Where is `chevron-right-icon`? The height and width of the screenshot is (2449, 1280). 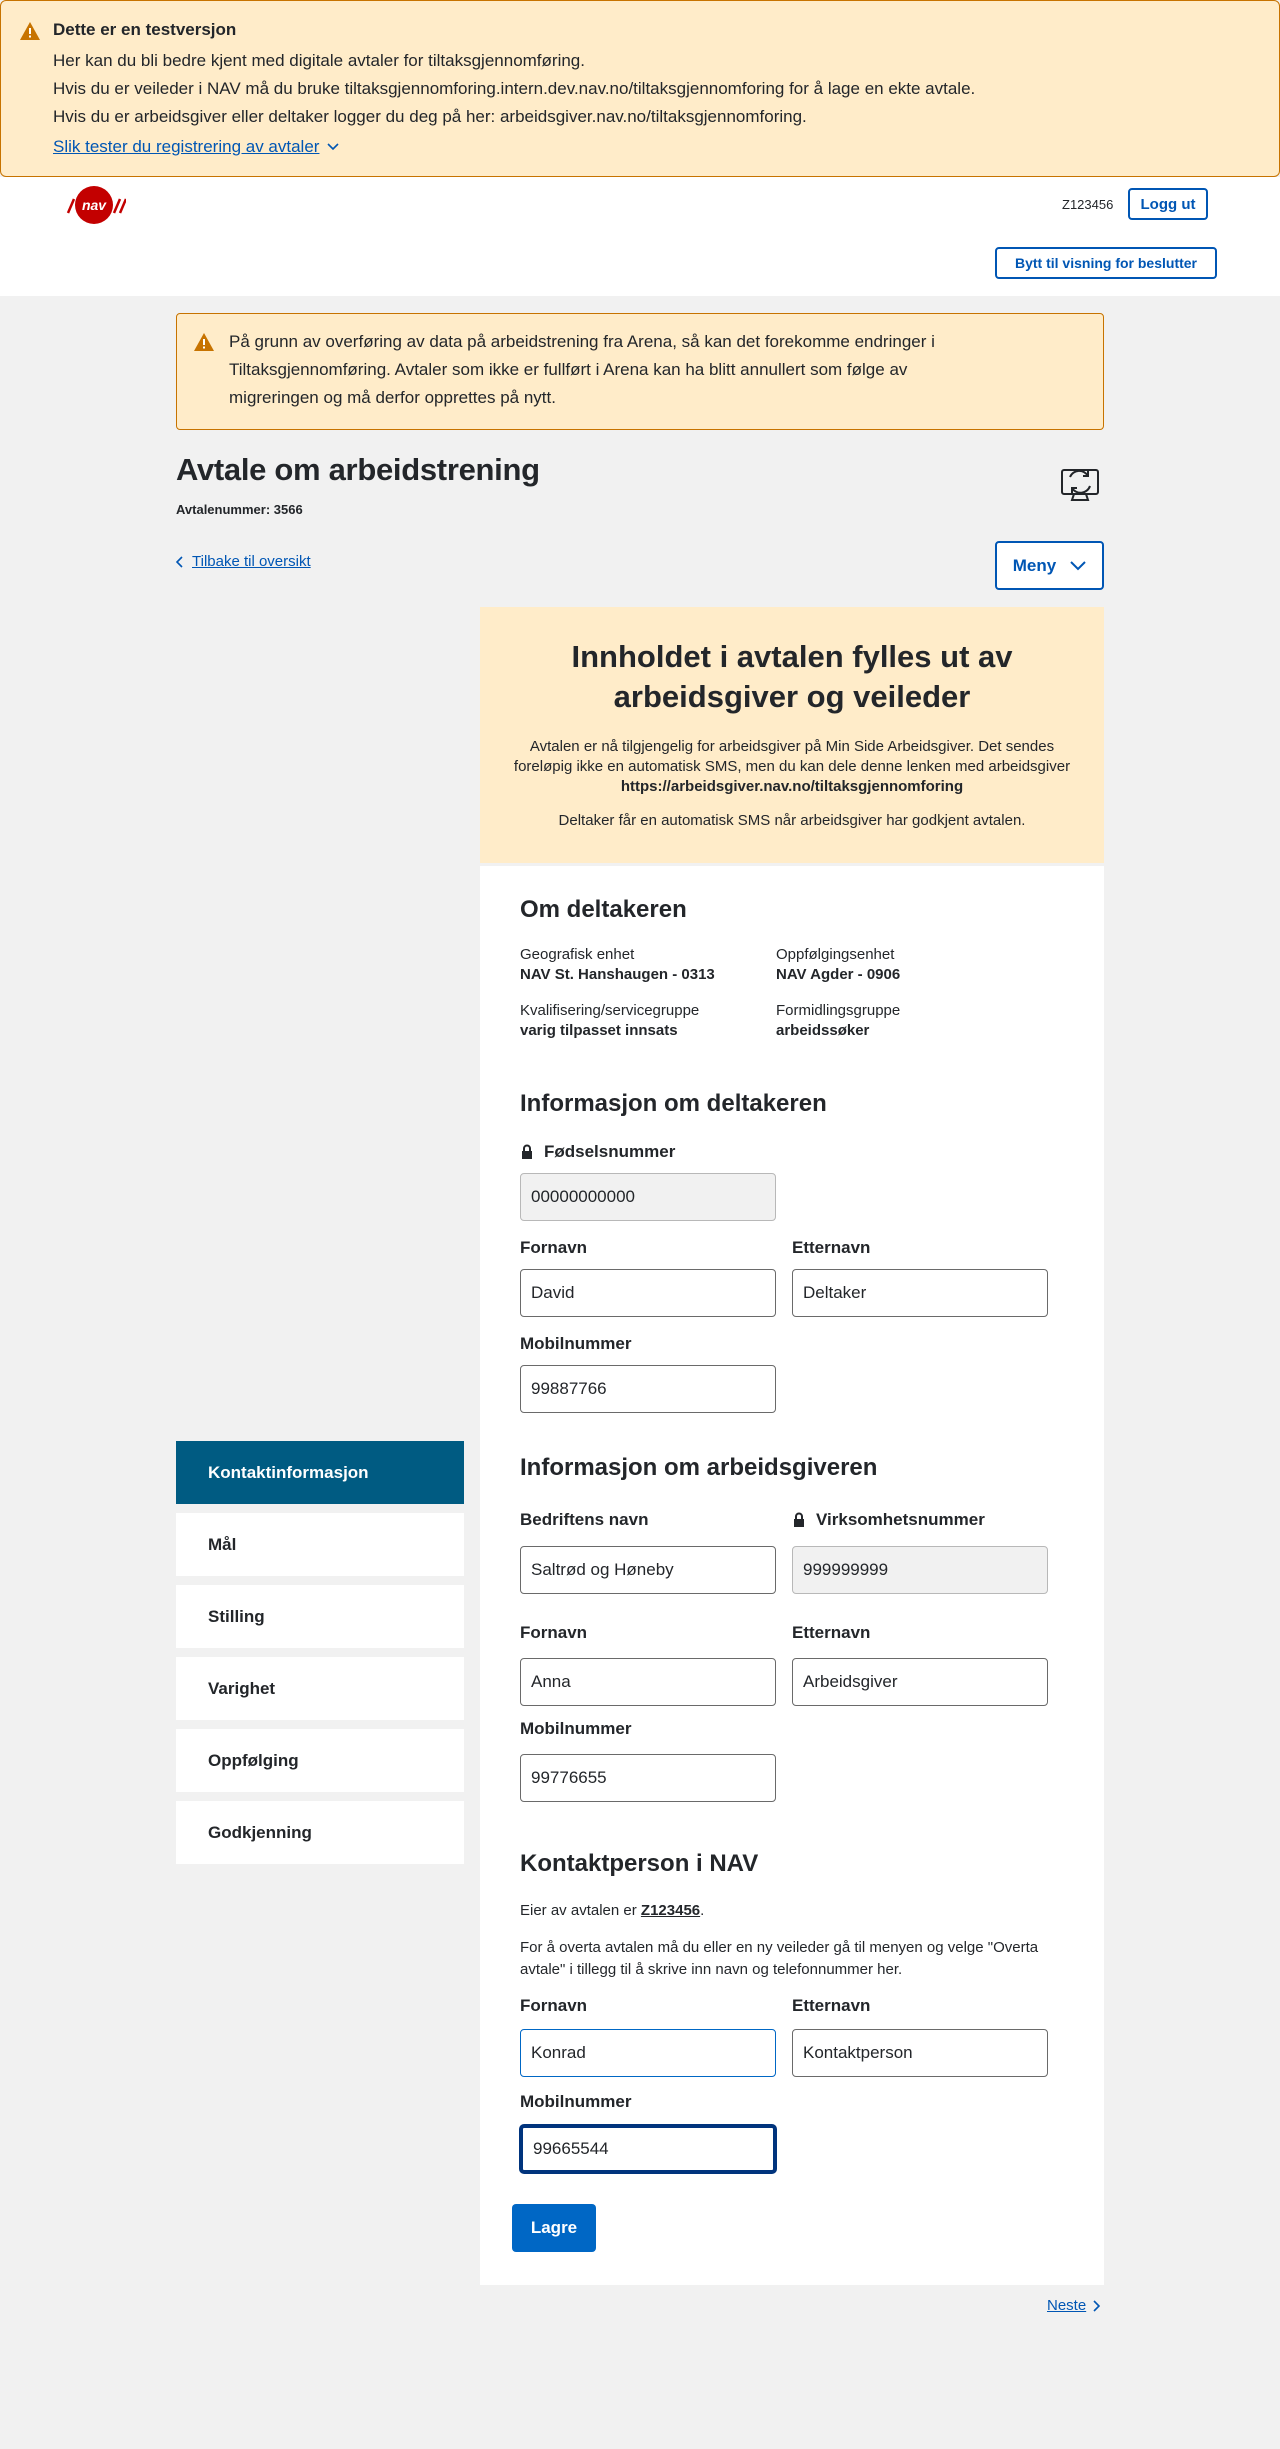 chevron-right-icon is located at coordinates (1097, 2305).